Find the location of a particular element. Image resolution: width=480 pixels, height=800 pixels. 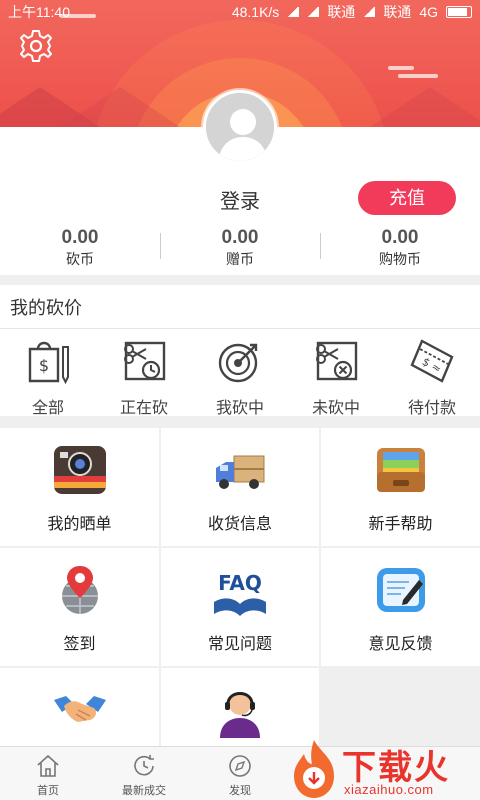

stat-zengbi: 0.00 赠币 is located at coordinates (240, 249).